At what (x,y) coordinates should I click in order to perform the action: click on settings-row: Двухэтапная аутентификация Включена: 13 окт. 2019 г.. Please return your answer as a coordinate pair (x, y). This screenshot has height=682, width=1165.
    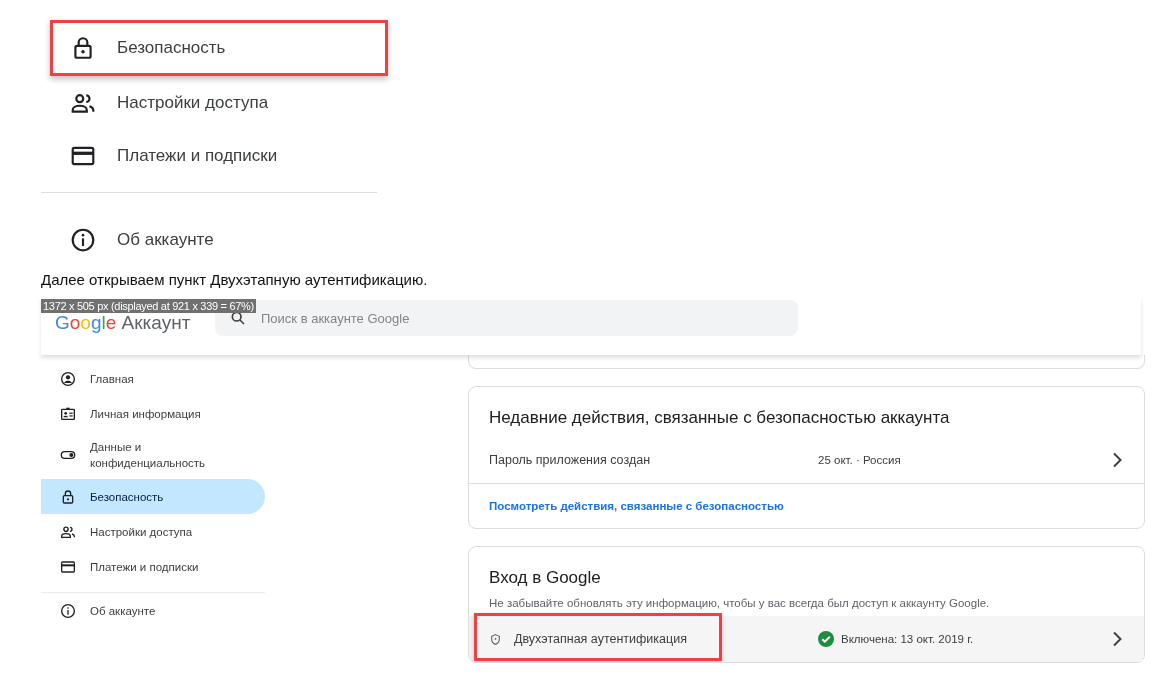
    Looking at the image, I should click on (806, 639).